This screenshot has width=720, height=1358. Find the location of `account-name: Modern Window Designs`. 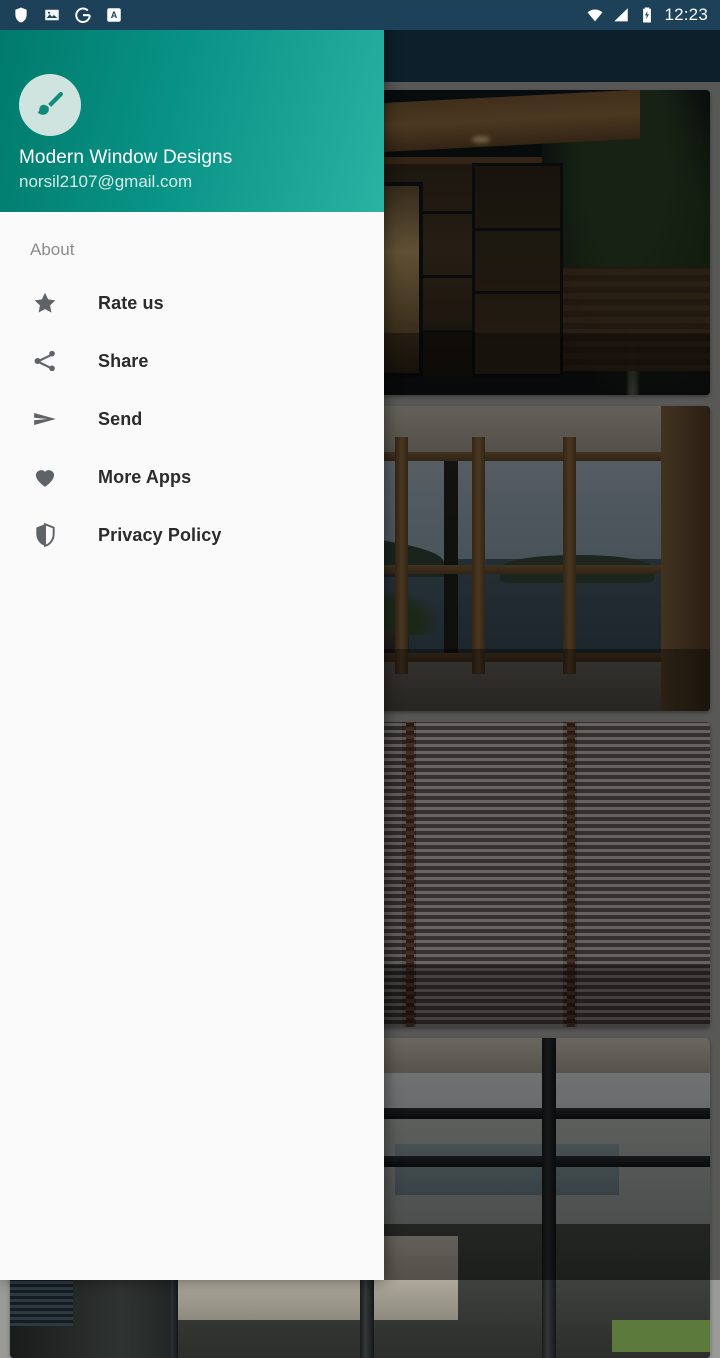

account-name: Modern Window Designs is located at coordinates (126, 157).